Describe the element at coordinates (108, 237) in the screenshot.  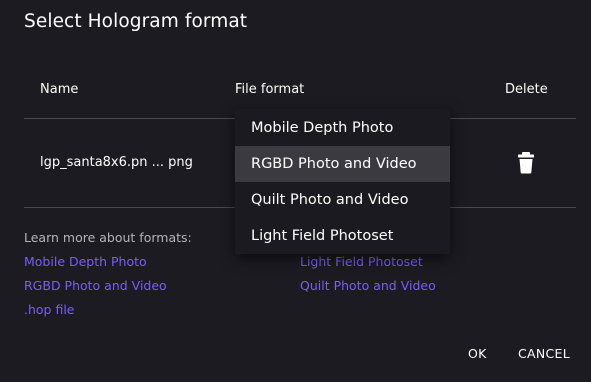
I see `learn-more-label: Learn more about formats:` at that location.